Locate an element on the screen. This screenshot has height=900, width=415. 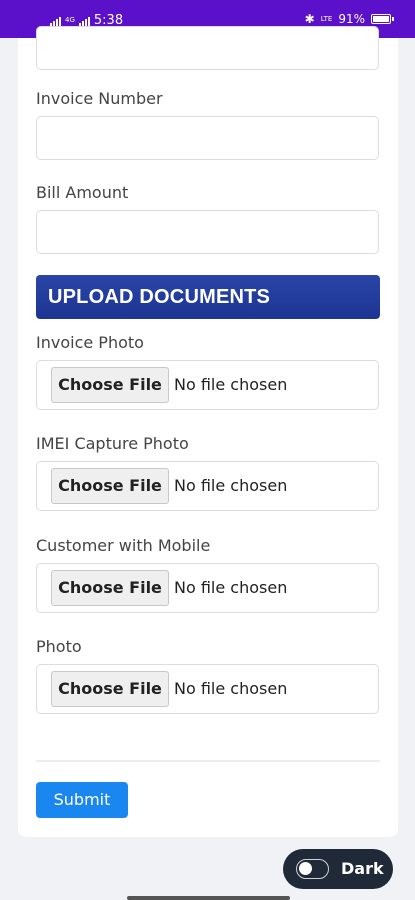
signal-icon is located at coordinates (55, 21).